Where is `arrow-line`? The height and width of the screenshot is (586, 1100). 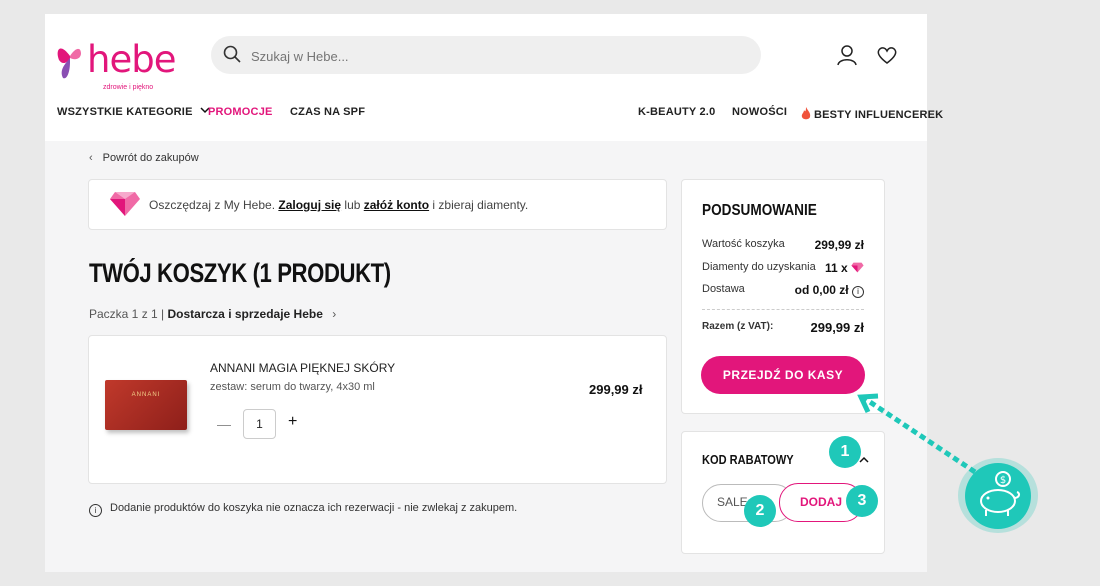
arrow-line is located at coordinates (919, 435).